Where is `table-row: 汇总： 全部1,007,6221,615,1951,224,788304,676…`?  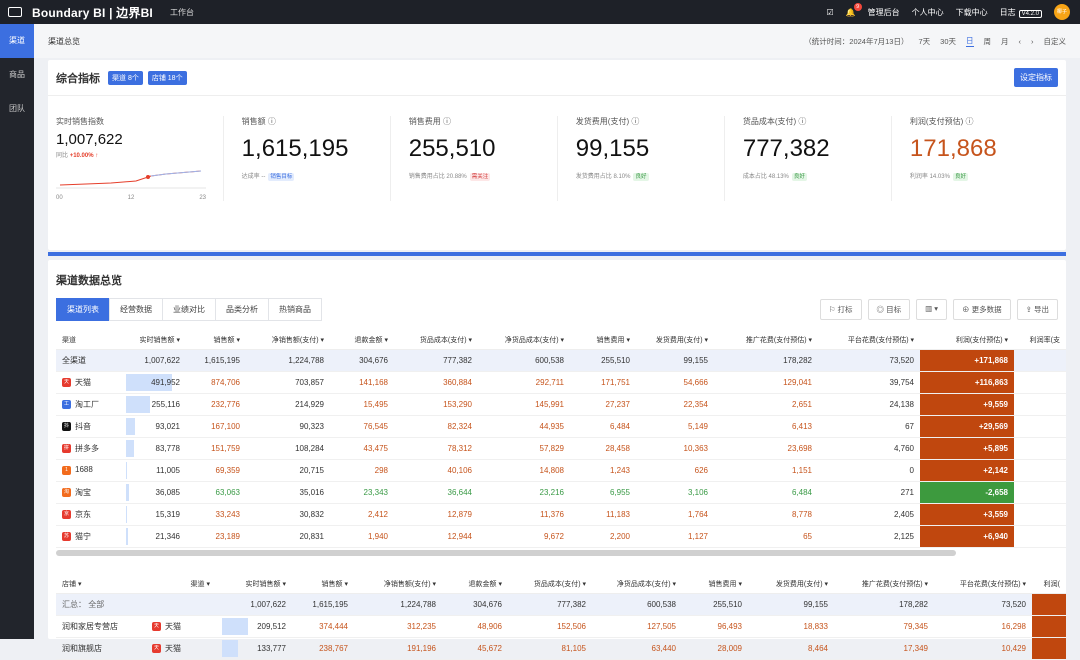
table-row: 汇总： 全部1,007,6221,615,1951,224,788304,676… is located at coordinates (561, 605).